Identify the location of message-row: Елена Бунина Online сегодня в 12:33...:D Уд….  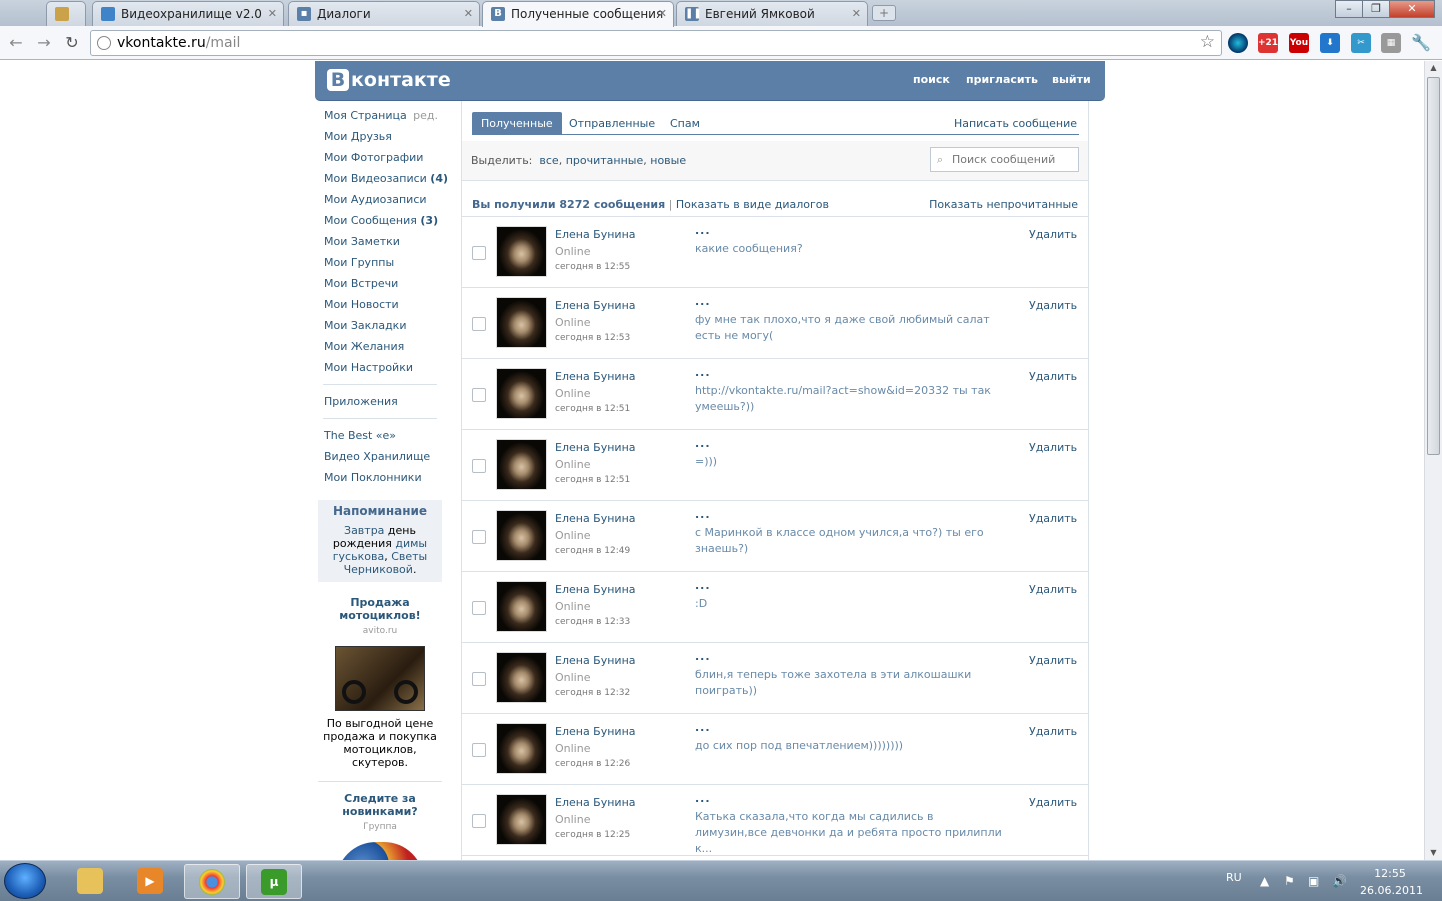
(775, 607).